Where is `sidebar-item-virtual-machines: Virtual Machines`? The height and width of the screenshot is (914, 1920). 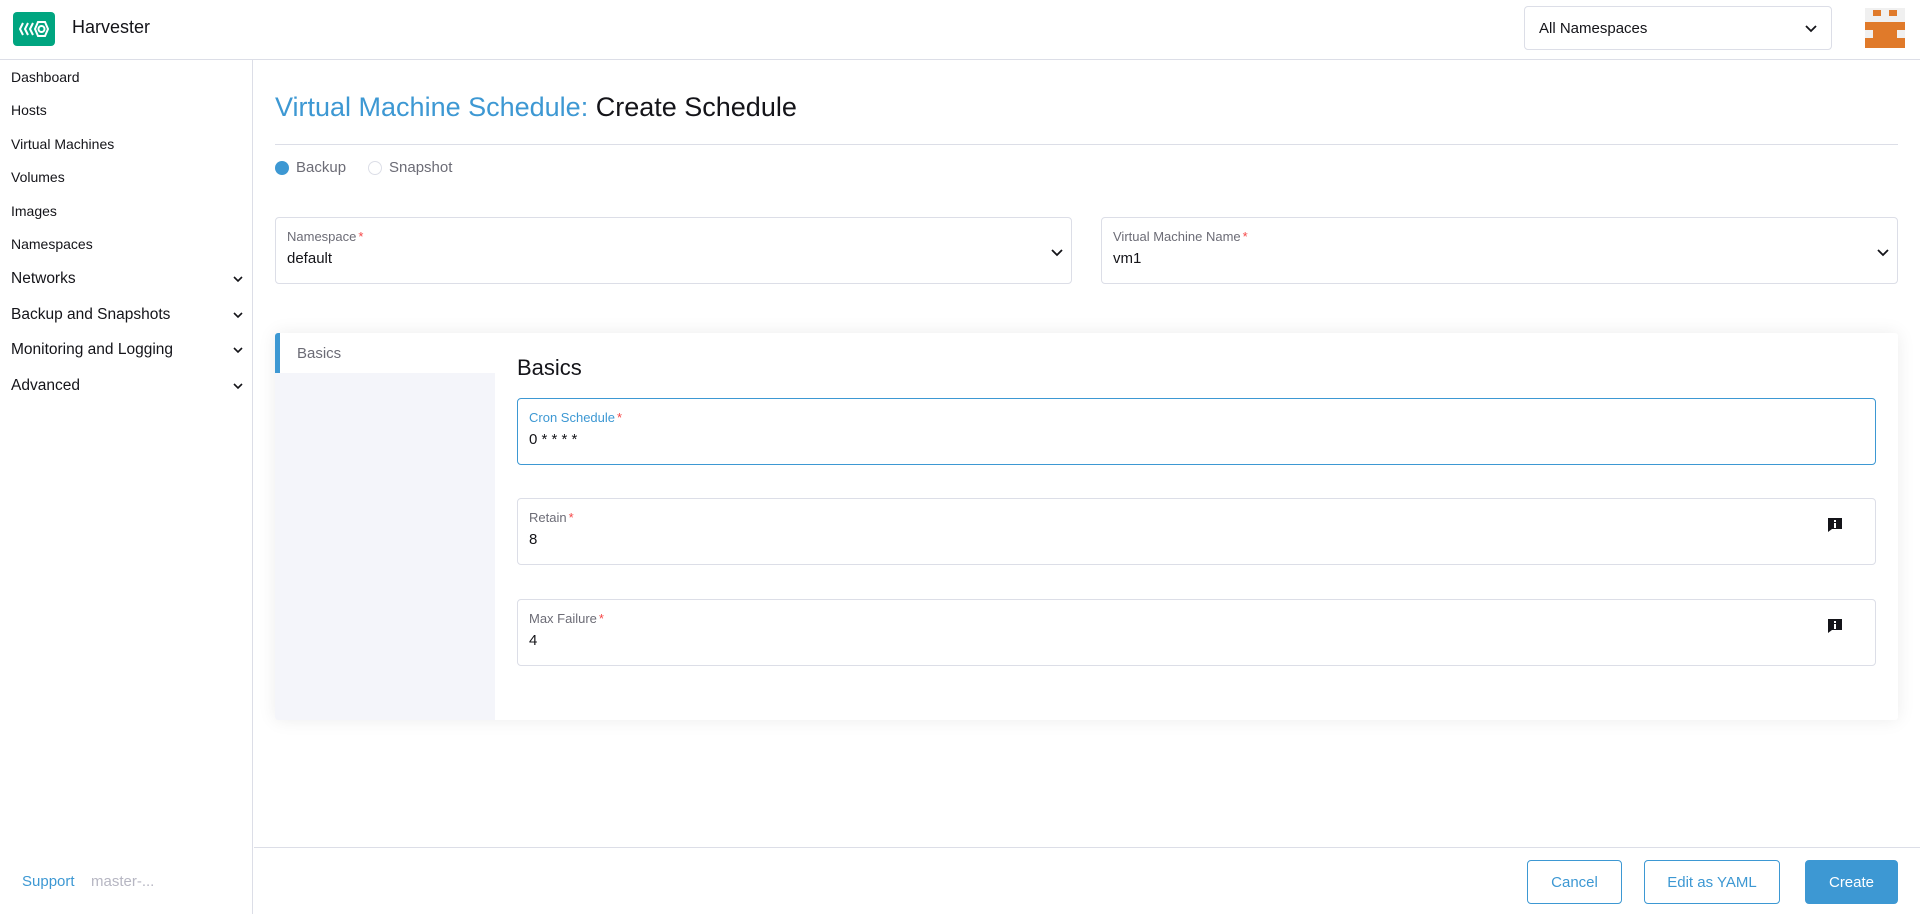
sidebar-item-virtual-machines: Virtual Machines is located at coordinates (127, 144).